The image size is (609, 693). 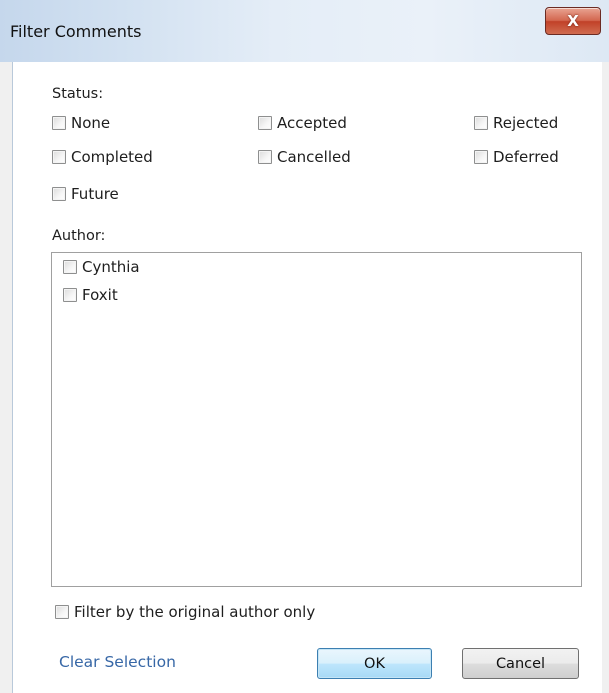 What do you see at coordinates (100, 295) in the screenshot?
I see `author-foxit-label: Foxit` at bounding box center [100, 295].